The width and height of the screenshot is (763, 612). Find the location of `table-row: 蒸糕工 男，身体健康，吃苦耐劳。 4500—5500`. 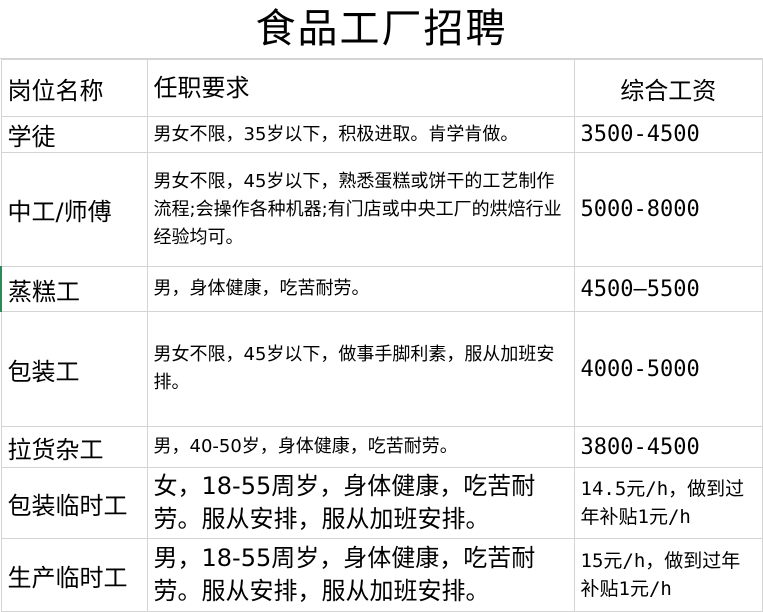

table-row: 蒸糕工 男，身体健康，吃苦耐劳。 4500—5500 is located at coordinates (381, 289).